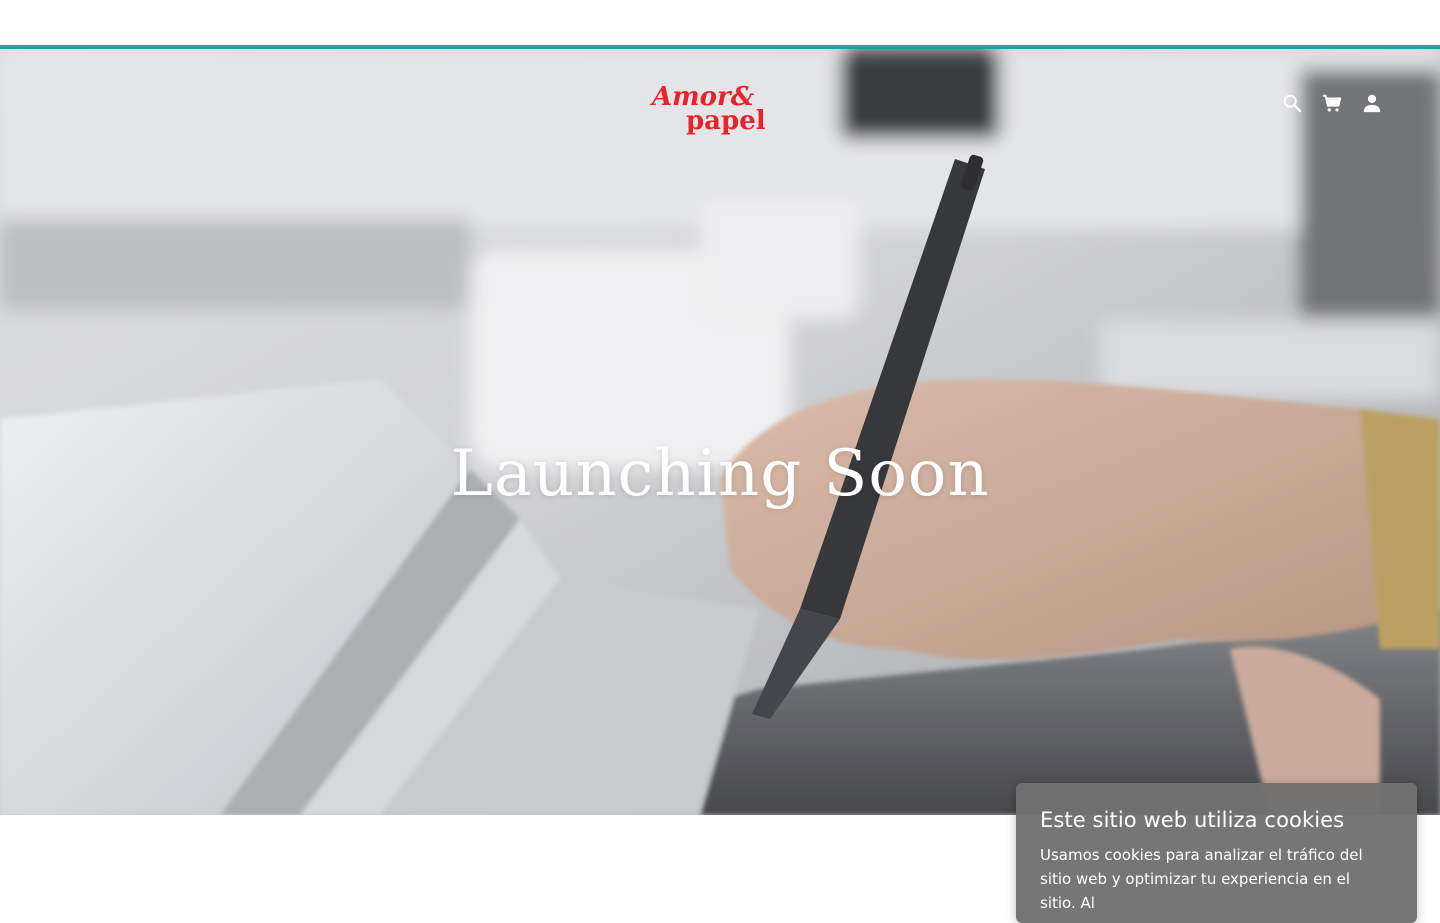 The height and width of the screenshot is (923, 1440). I want to click on header-icons, so click(1332, 103).